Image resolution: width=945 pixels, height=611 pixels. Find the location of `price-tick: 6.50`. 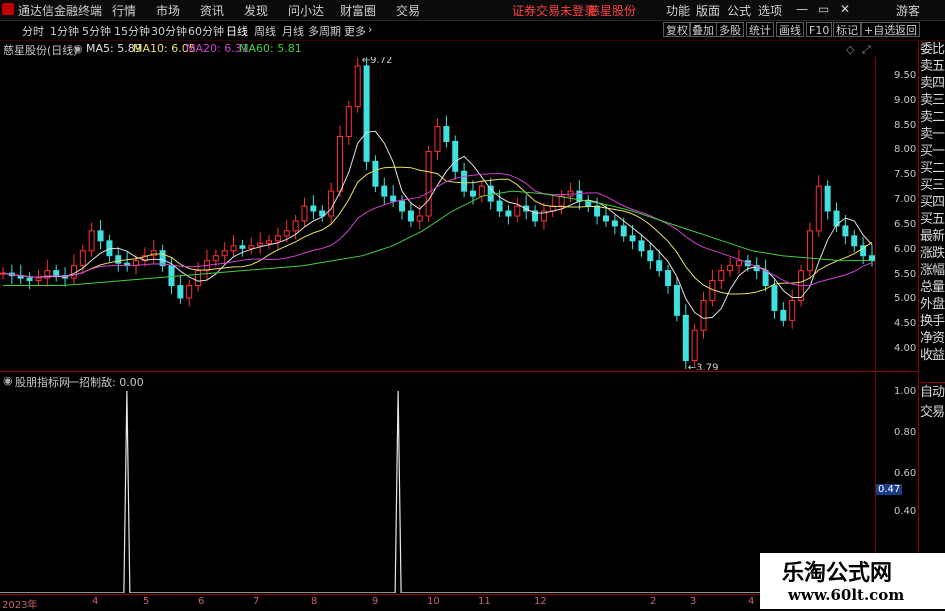

price-tick: 6.50 is located at coordinates (905, 224).